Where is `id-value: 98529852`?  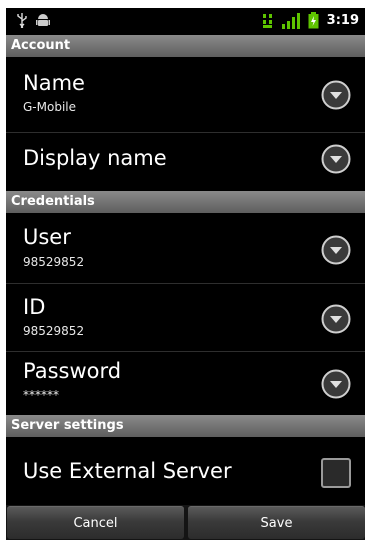
id-value: 98529852 is located at coordinates (54, 331).